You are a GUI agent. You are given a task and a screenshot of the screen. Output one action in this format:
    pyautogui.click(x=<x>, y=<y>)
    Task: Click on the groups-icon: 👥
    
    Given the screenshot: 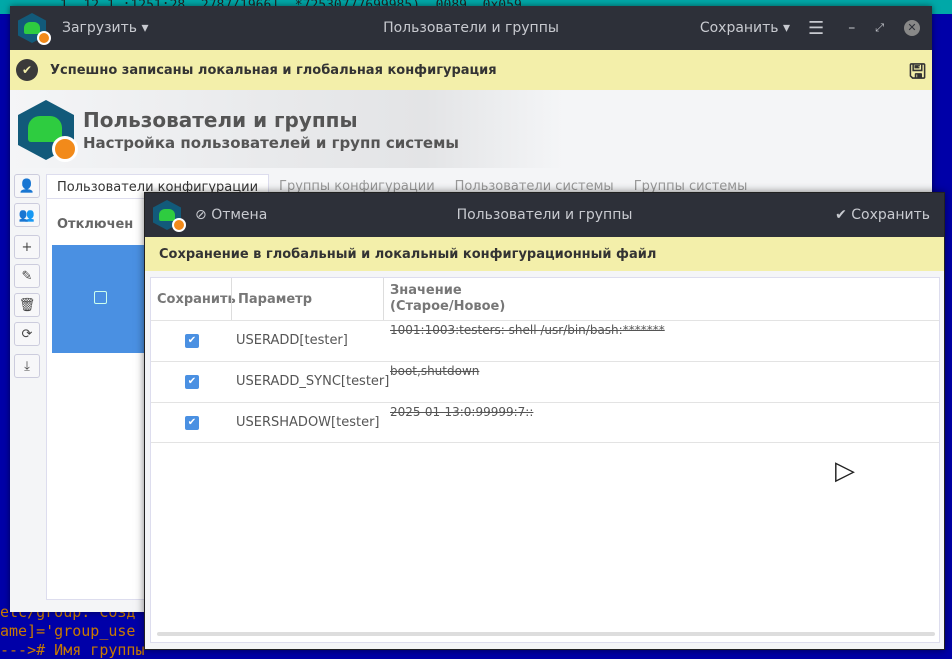 What is the action you would take?
    pyautogui.click(x=27, y=215)
    